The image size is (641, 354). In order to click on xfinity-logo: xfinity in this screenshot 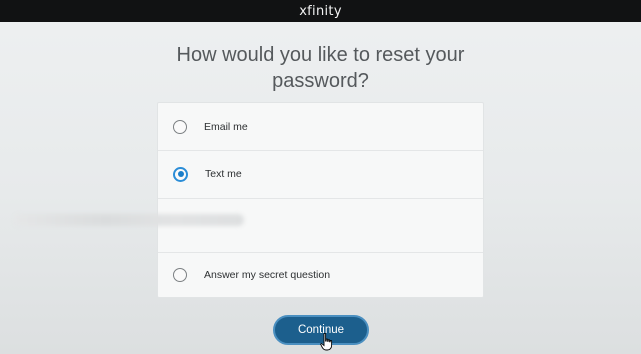, I will do `click(320, 11)`.